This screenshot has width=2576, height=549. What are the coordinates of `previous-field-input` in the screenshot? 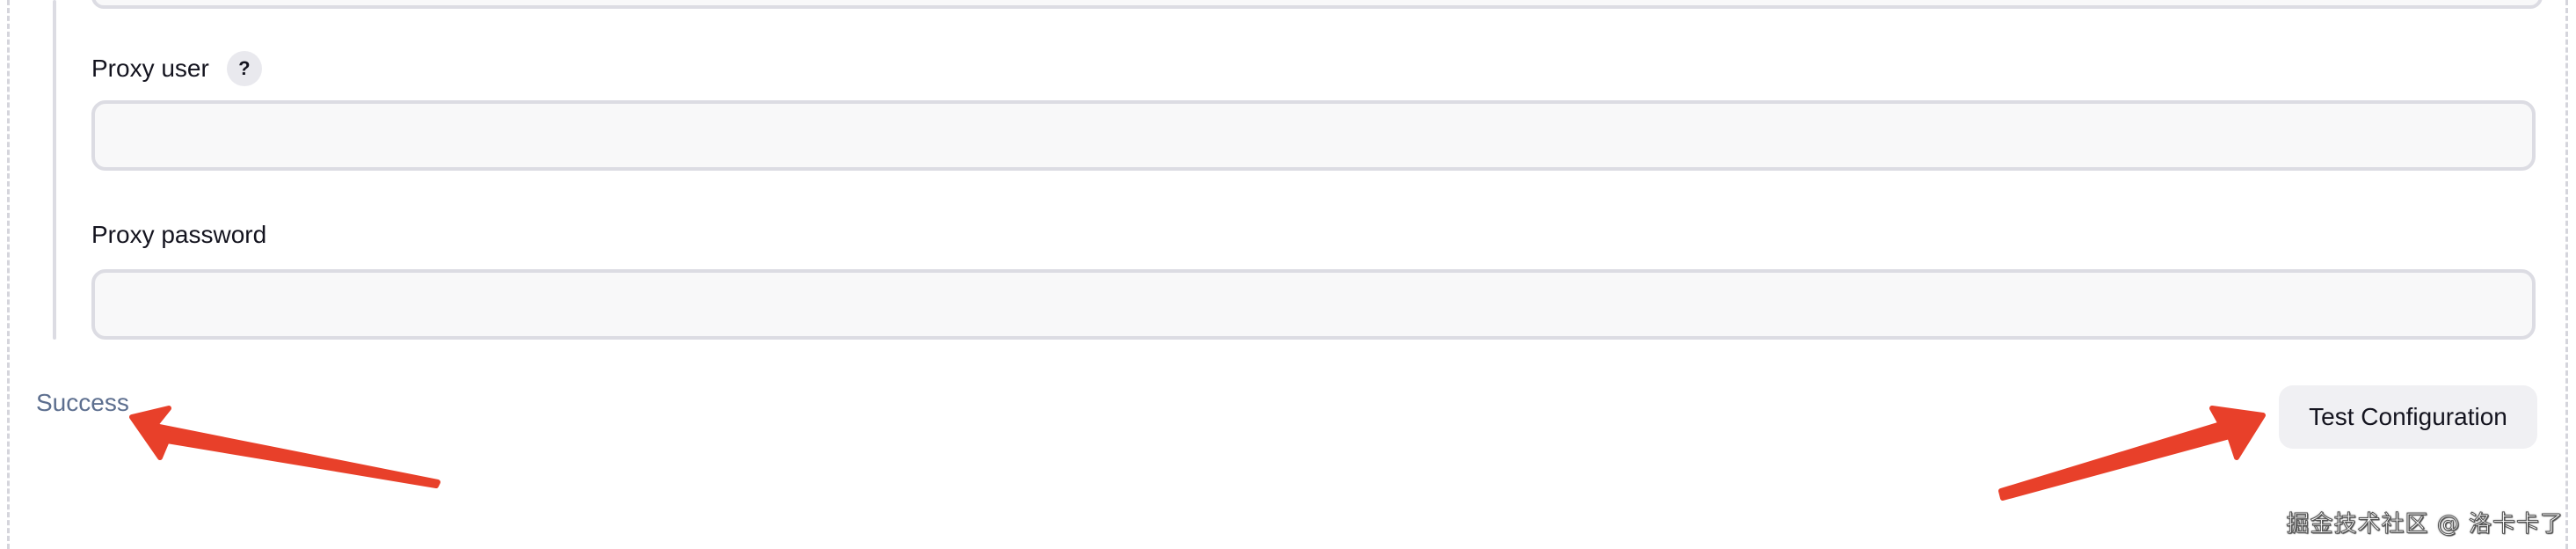 It's located at (1317, 4).